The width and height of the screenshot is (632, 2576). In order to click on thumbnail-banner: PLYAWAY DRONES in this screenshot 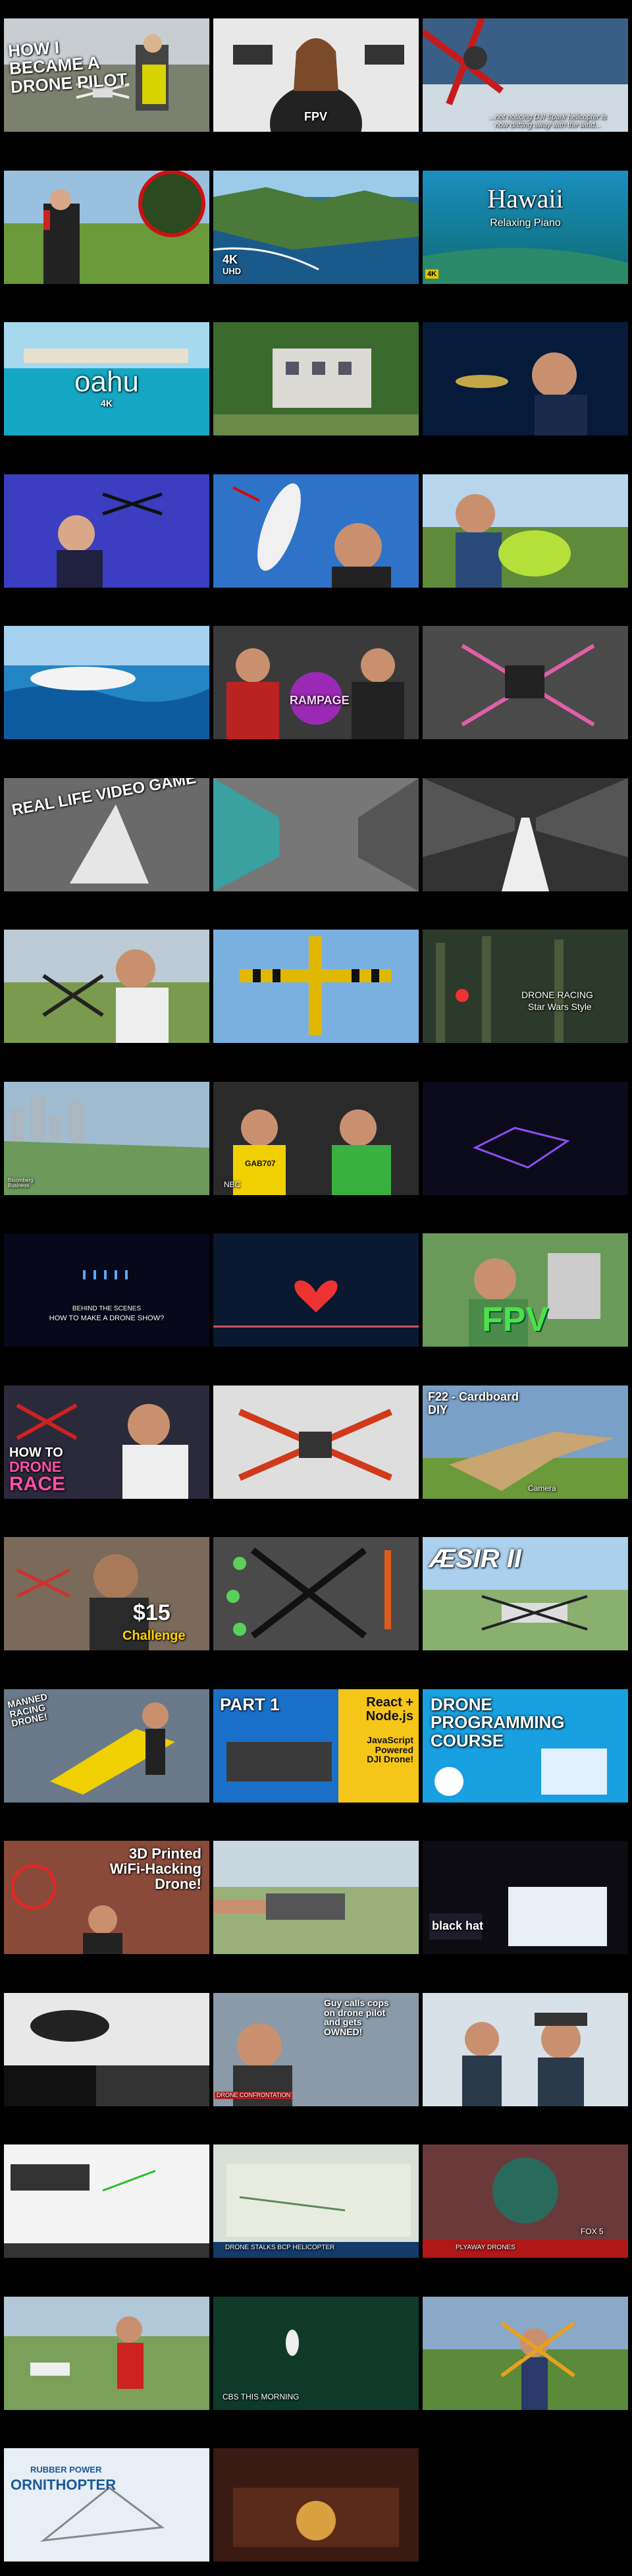, I will do `click(486, 2247)`.